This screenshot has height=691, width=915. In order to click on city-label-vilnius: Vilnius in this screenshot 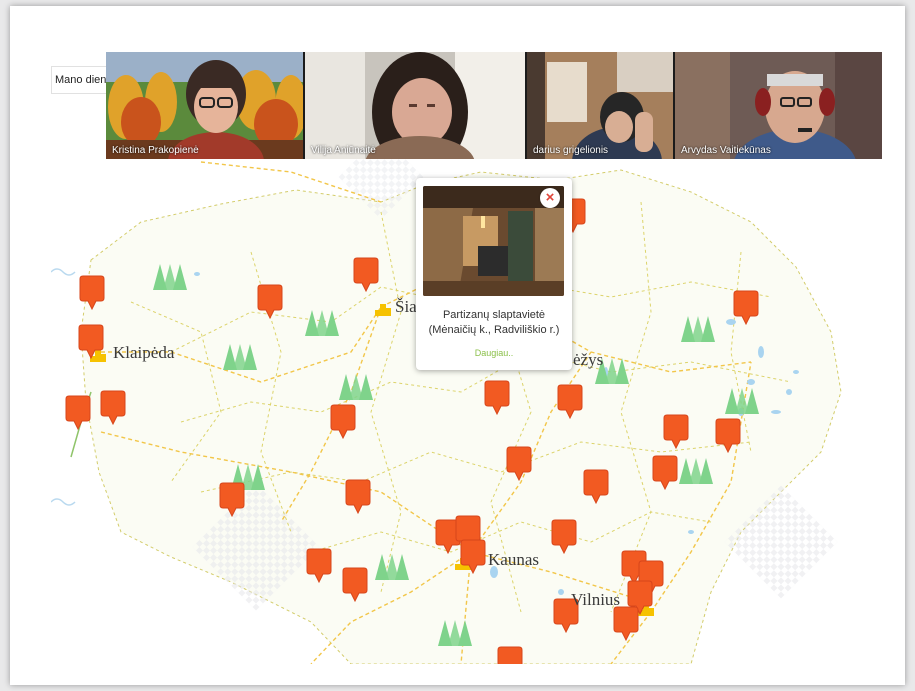, I will do `click(596, 599)`.